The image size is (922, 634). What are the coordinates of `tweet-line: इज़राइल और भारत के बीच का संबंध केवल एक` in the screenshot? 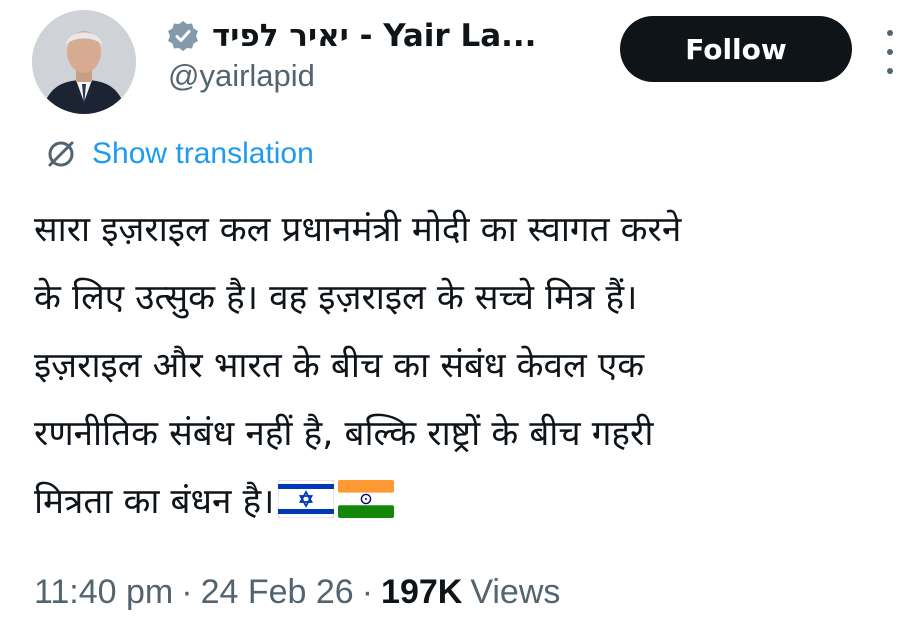 It's located at (339, 366).